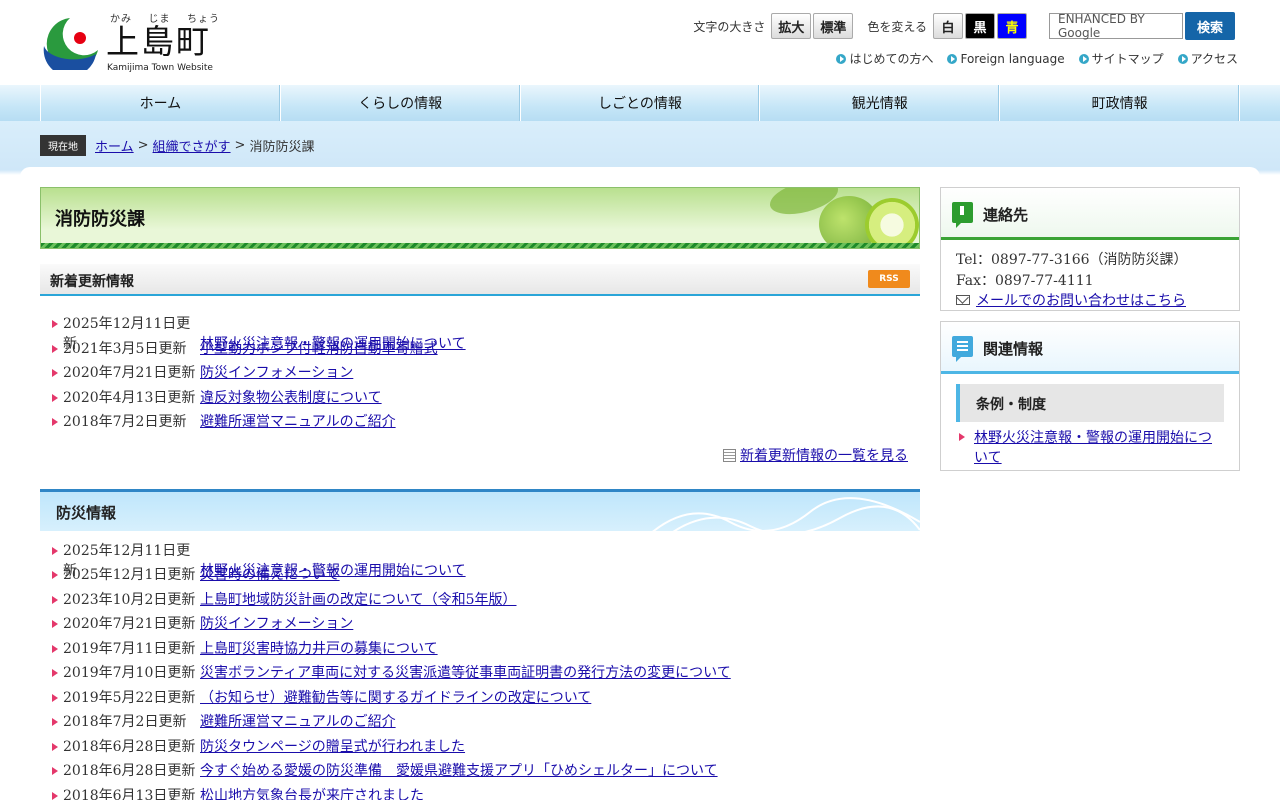  What do you see at coordinates (1210, 26) in the screenshot?
I see `search-button: 検索` at bounding box center [1210, 26].